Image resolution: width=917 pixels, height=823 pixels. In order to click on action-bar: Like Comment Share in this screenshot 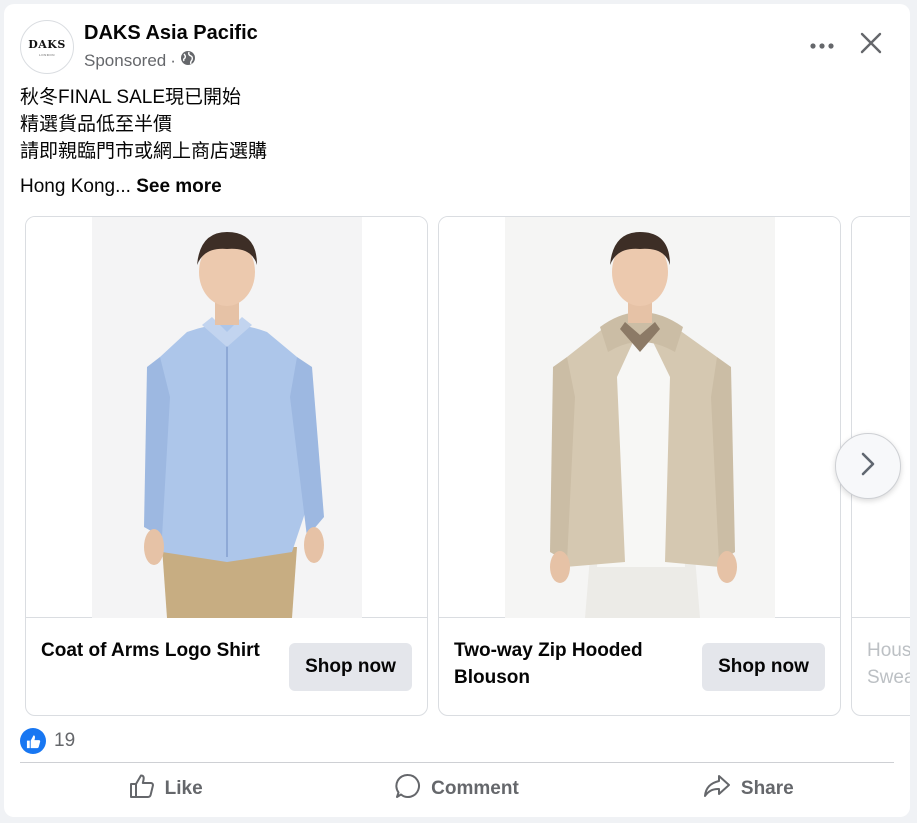, I will do `click(457, 789)`.